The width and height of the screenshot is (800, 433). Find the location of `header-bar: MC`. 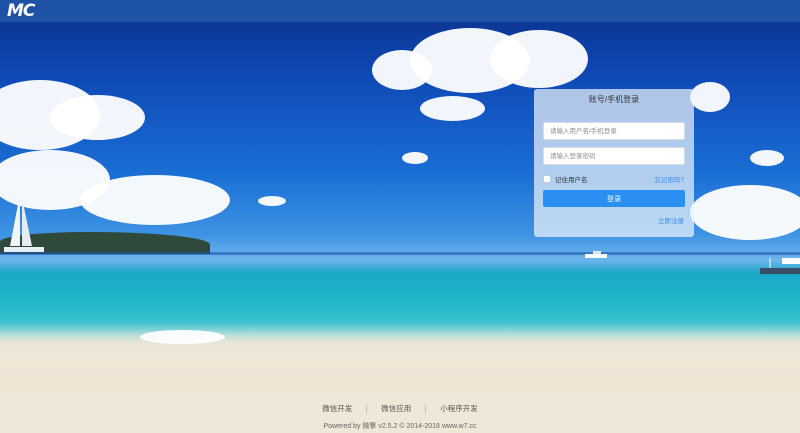

header-bar: MC is located at coordinates (400, 11).